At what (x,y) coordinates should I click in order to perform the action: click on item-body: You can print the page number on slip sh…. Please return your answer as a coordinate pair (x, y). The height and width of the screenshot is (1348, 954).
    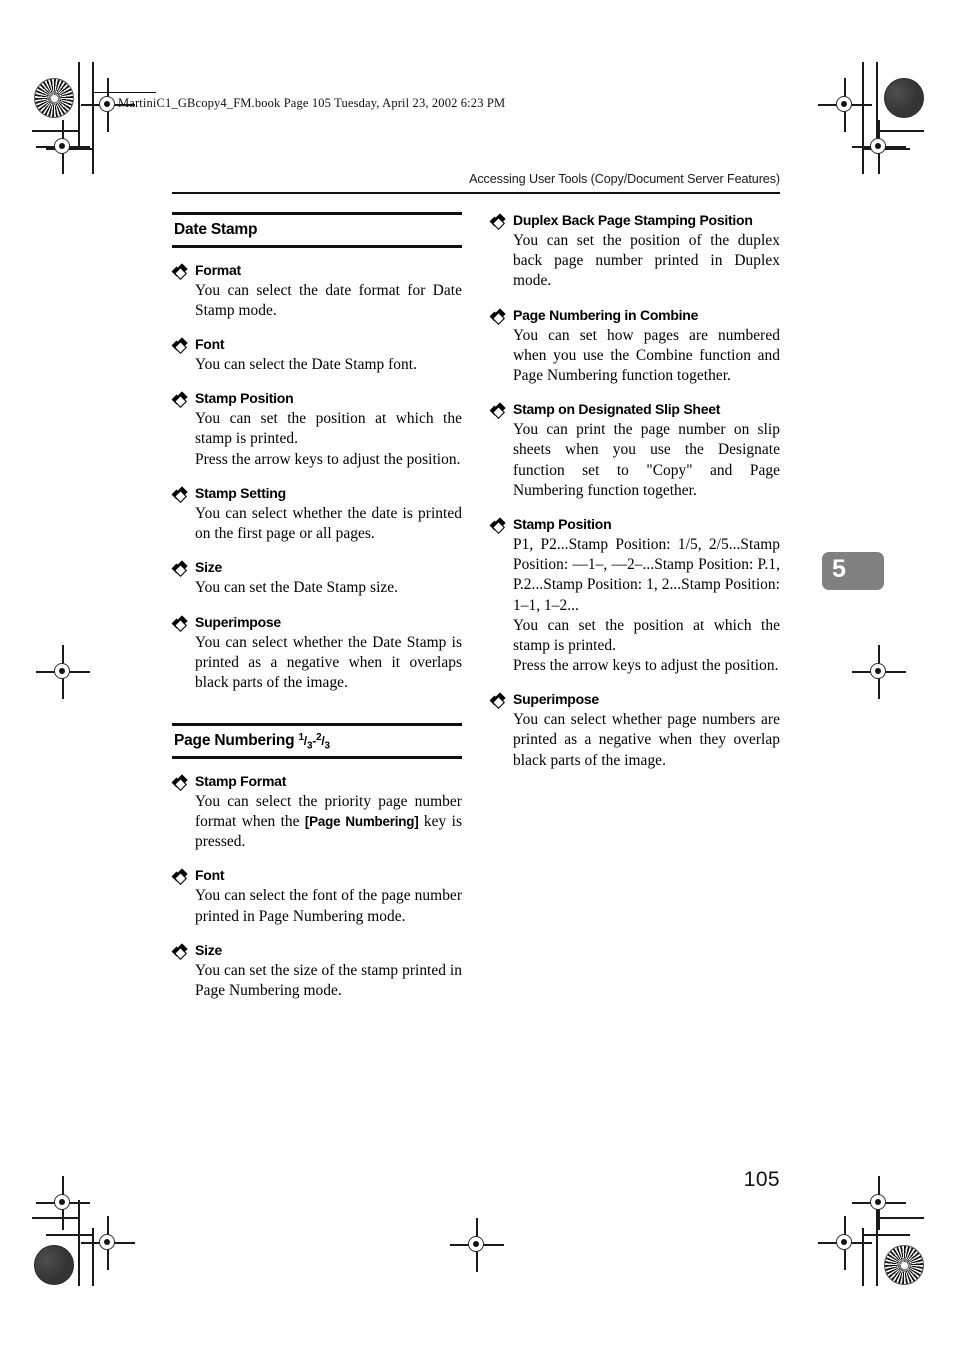
    Looking at the image, I should click on (635, 460).